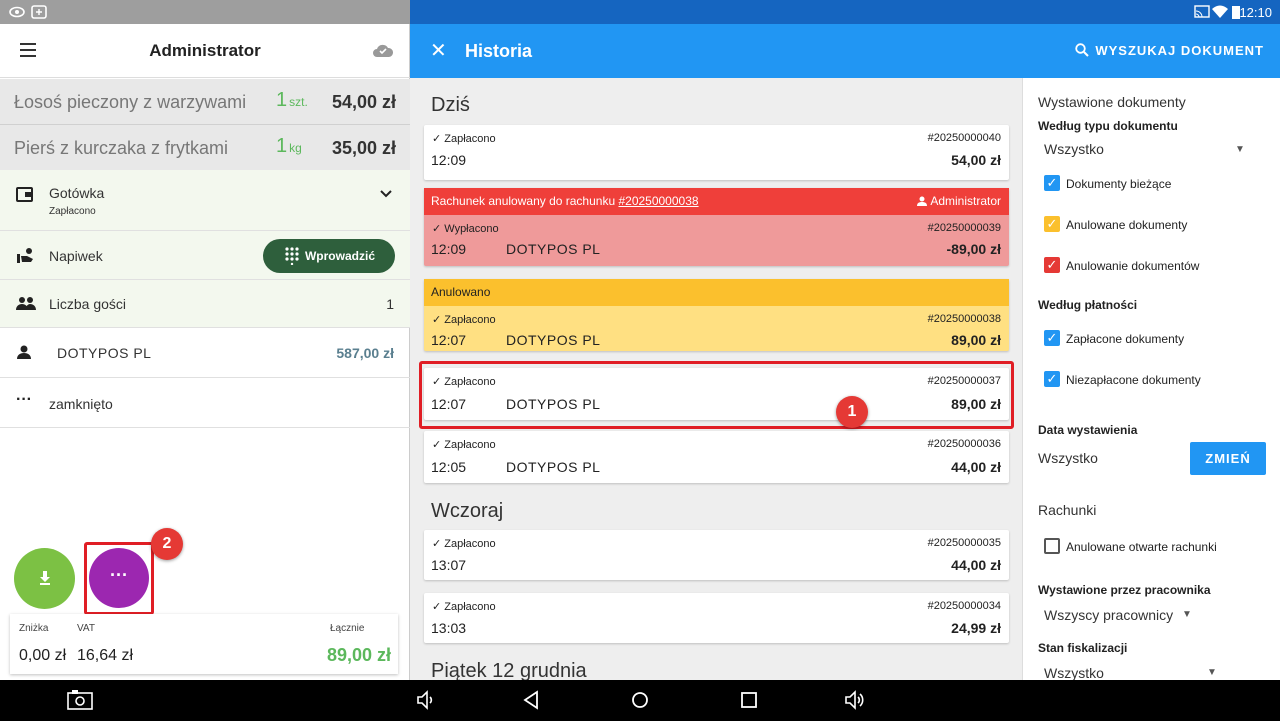  What do you see at coordinates (465, 229) in the screenshot?
I see `card-status: ✓ Wypłacono` at bounding box center [465, 229].